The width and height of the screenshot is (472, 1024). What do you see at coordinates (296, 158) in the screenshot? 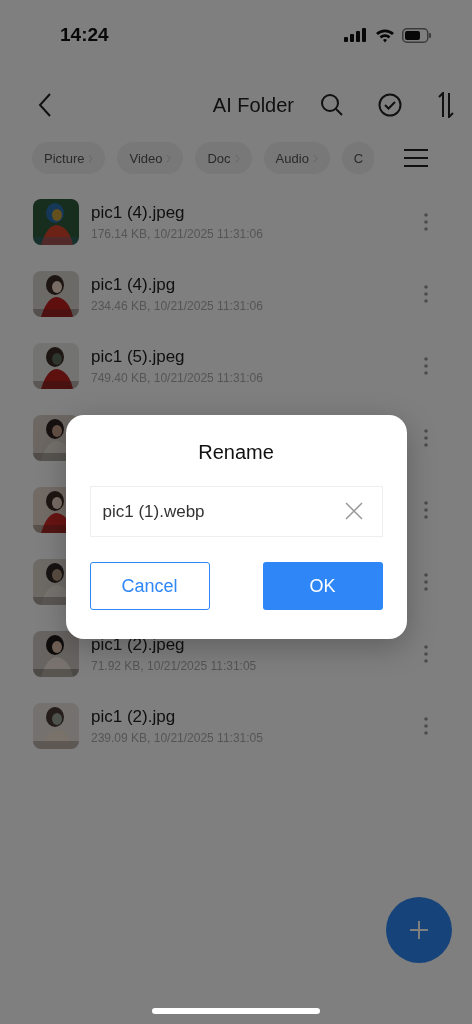
I see `filter-chip: Audio` at bounding box center [296, 158].